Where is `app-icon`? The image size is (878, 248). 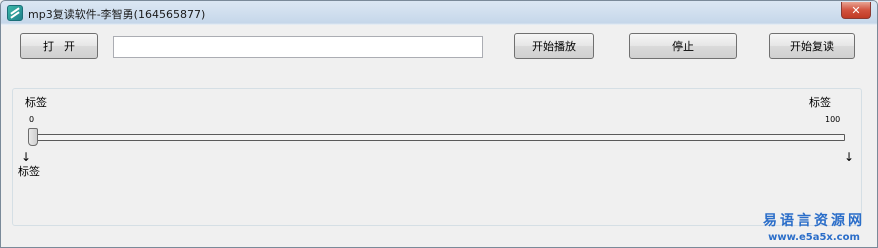
app-icon is located at coordinates (15, 13).